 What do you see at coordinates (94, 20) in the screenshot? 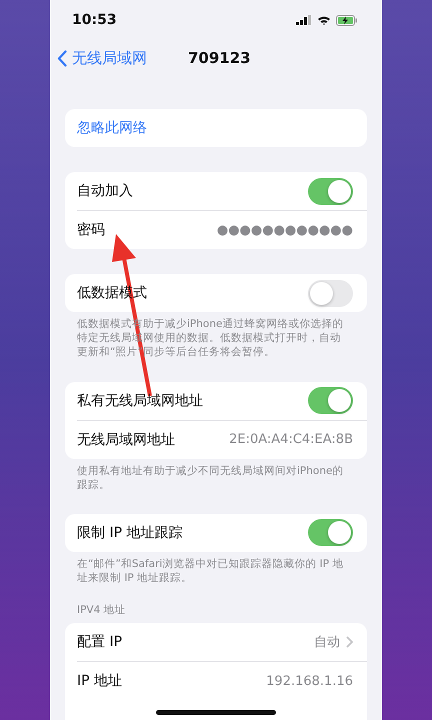
I see `status-time: 10:53` at bounding box center [94, 20].